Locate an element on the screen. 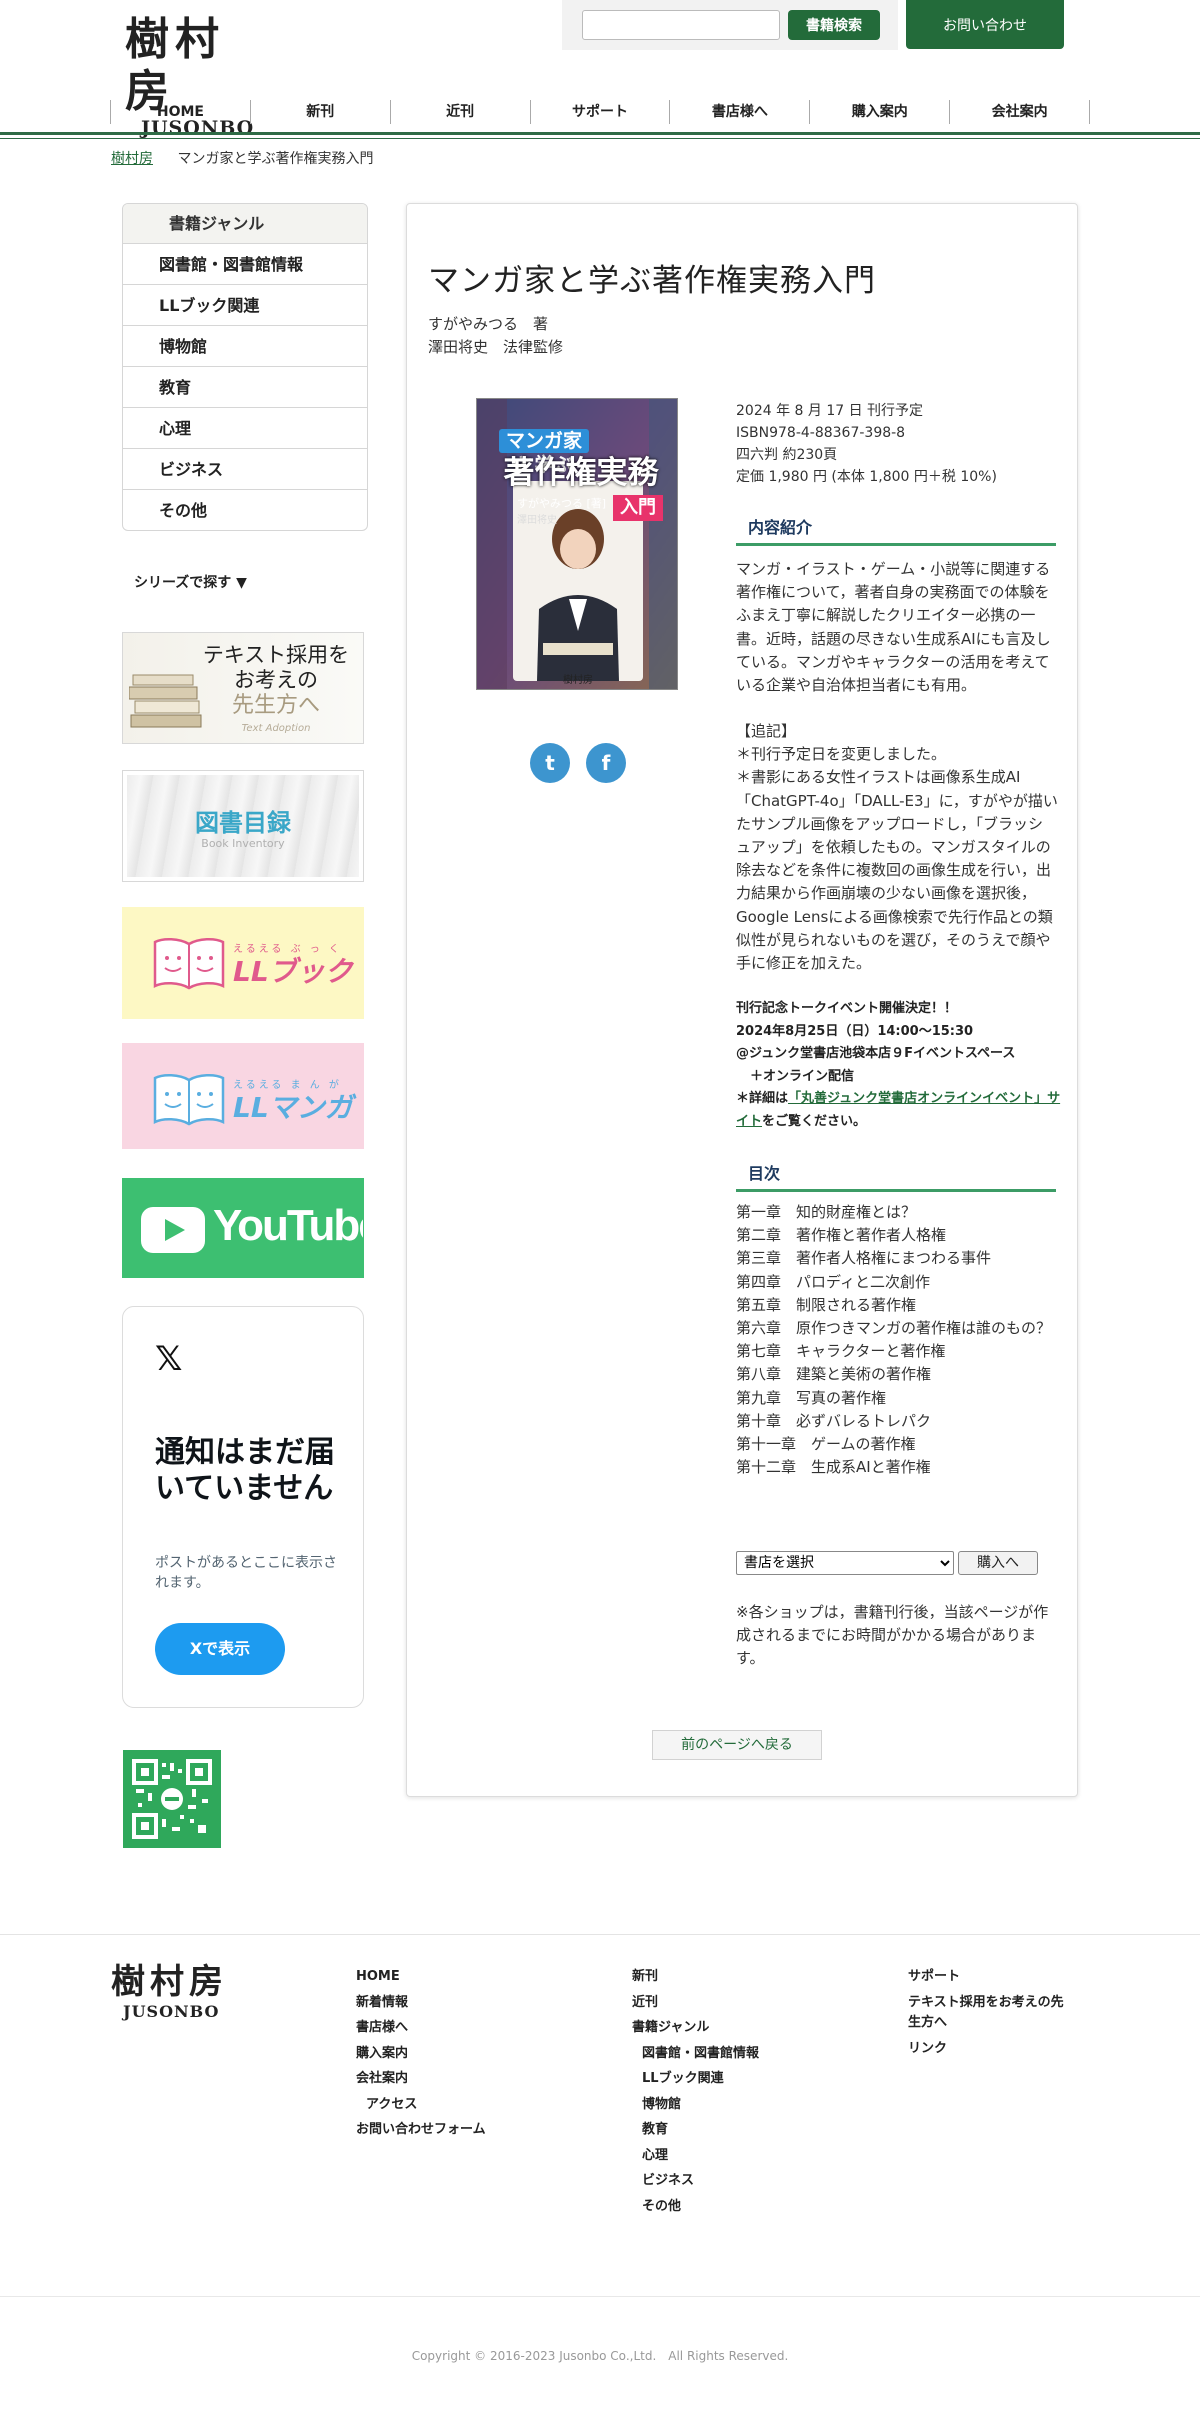 The width and height of the screenshot is (1200, 2414). youtube-wordmark: YouTube is located at coordinates (288, 1225).